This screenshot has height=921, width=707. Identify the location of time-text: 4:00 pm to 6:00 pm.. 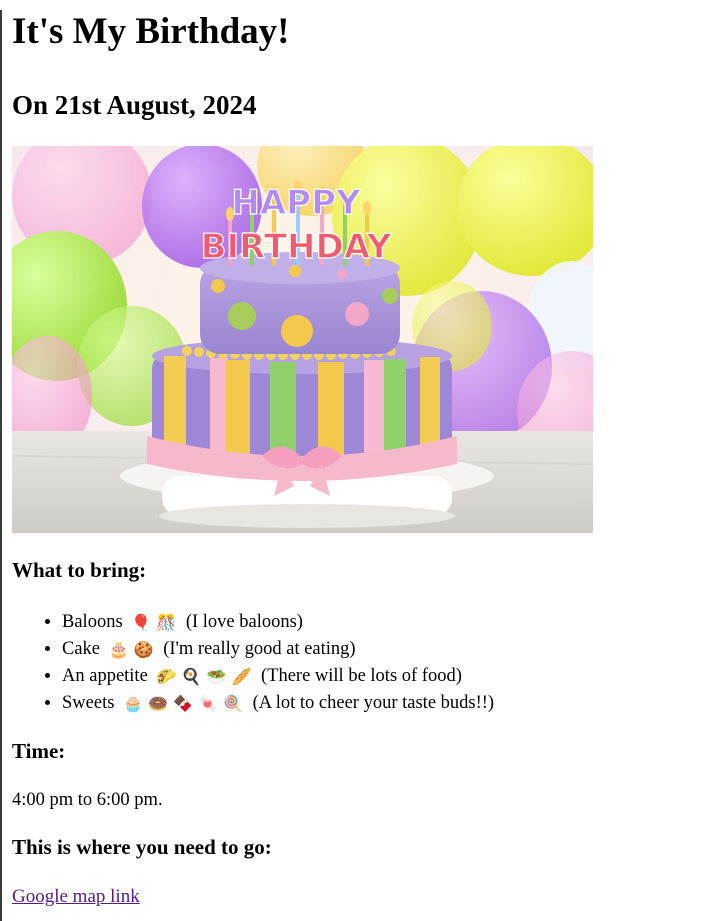
(87, 800).